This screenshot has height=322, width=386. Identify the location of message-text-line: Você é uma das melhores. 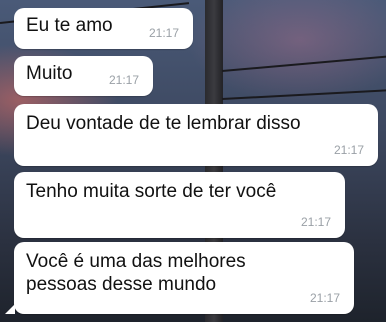
(136, 261).